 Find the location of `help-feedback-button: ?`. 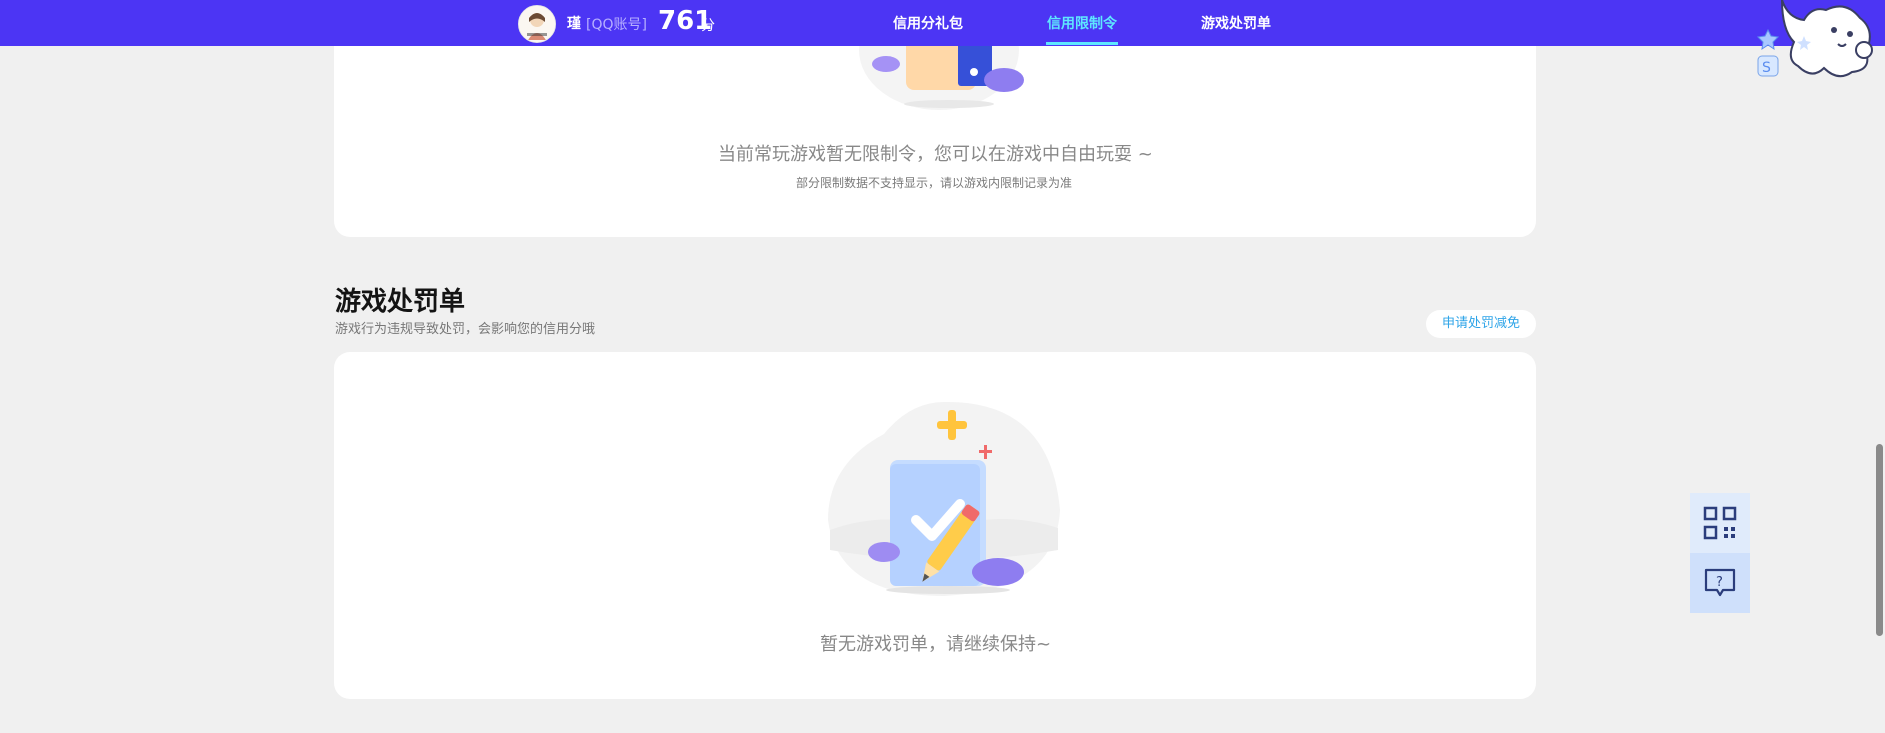

help-feedback-button: ? is located at coordinates (1720, 583).